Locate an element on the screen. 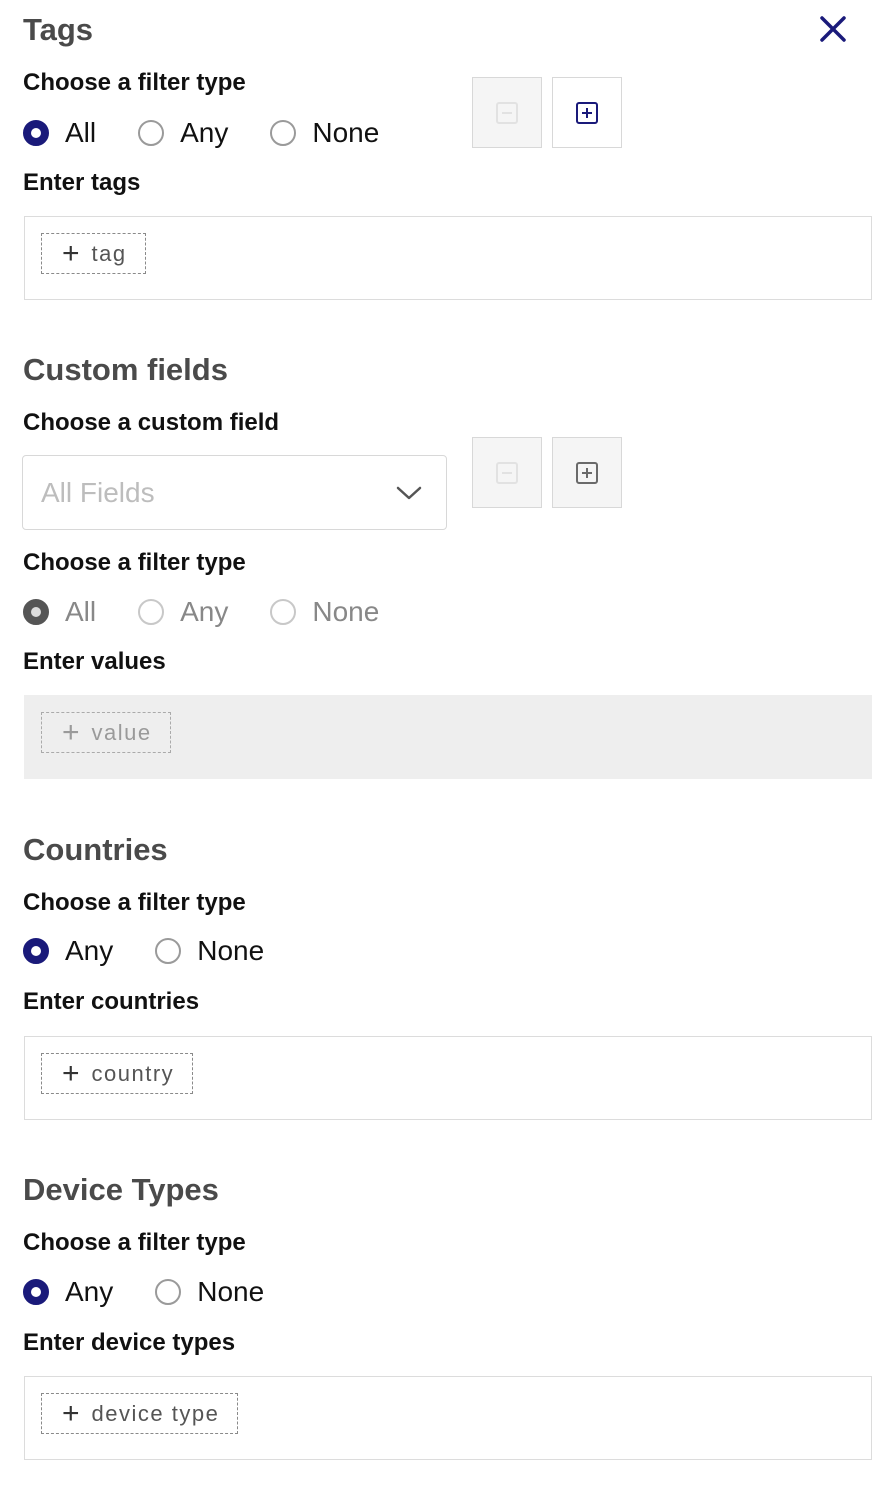 Image resolution: width=880 pixels, height=1490 pixels. custom-fields-filter-type-label: Choose a filter type is located at coordinates (134, 562).